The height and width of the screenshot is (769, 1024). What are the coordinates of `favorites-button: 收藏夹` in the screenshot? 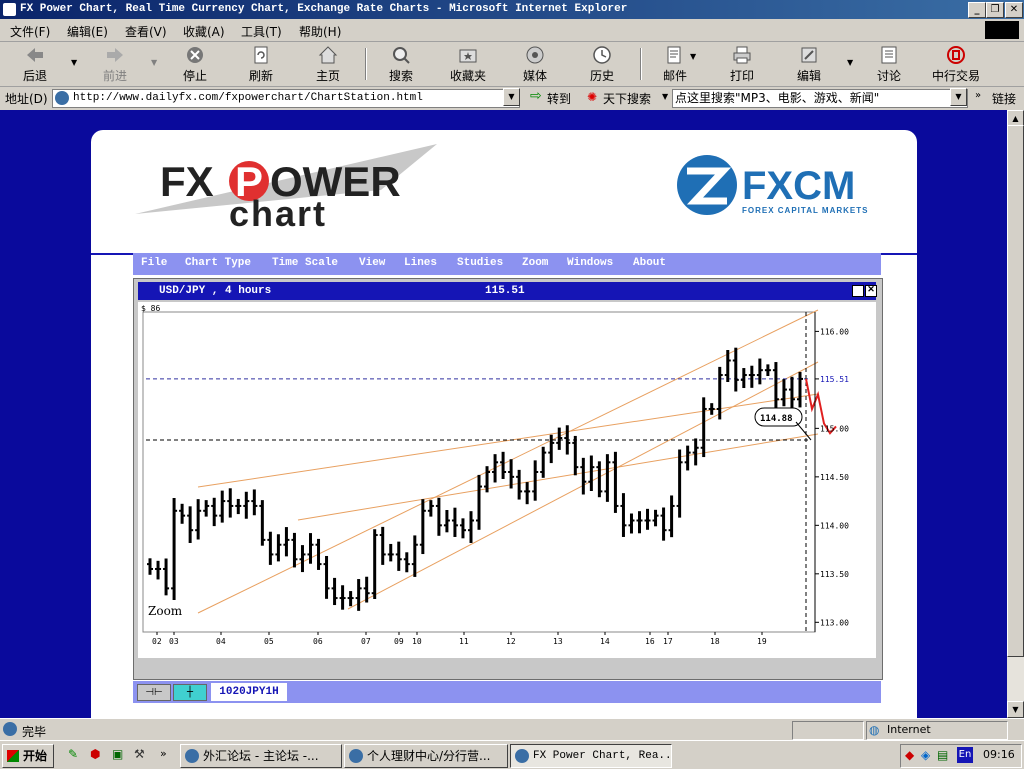 It's located at (468, 65).